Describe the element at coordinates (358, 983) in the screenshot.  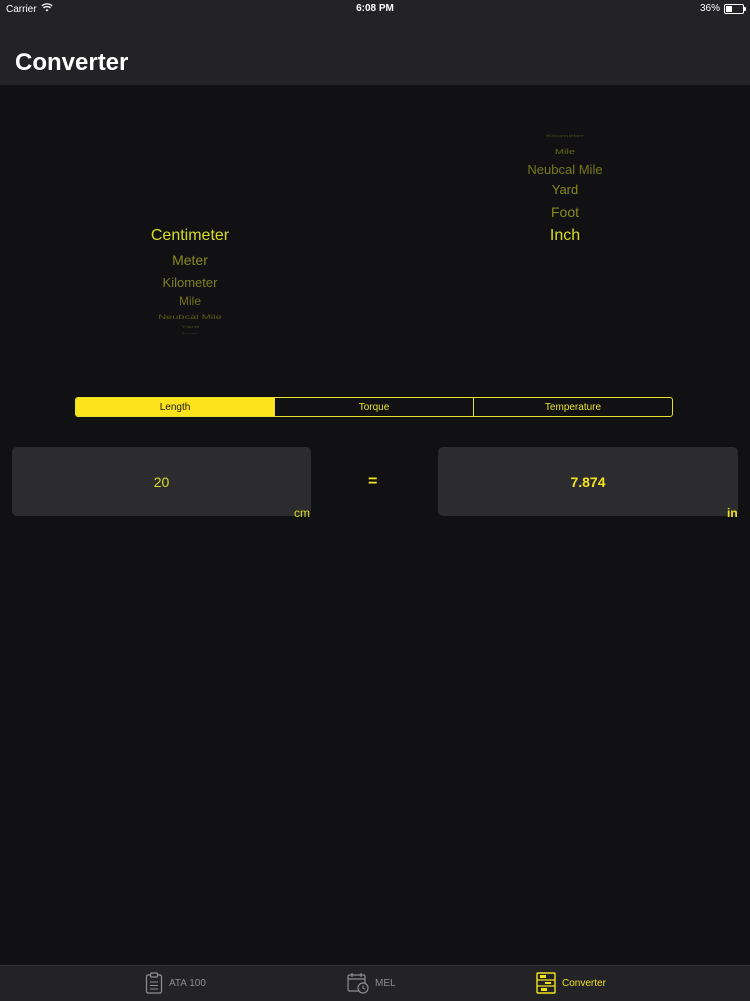
I see `calendar-clock-icon` at that location.